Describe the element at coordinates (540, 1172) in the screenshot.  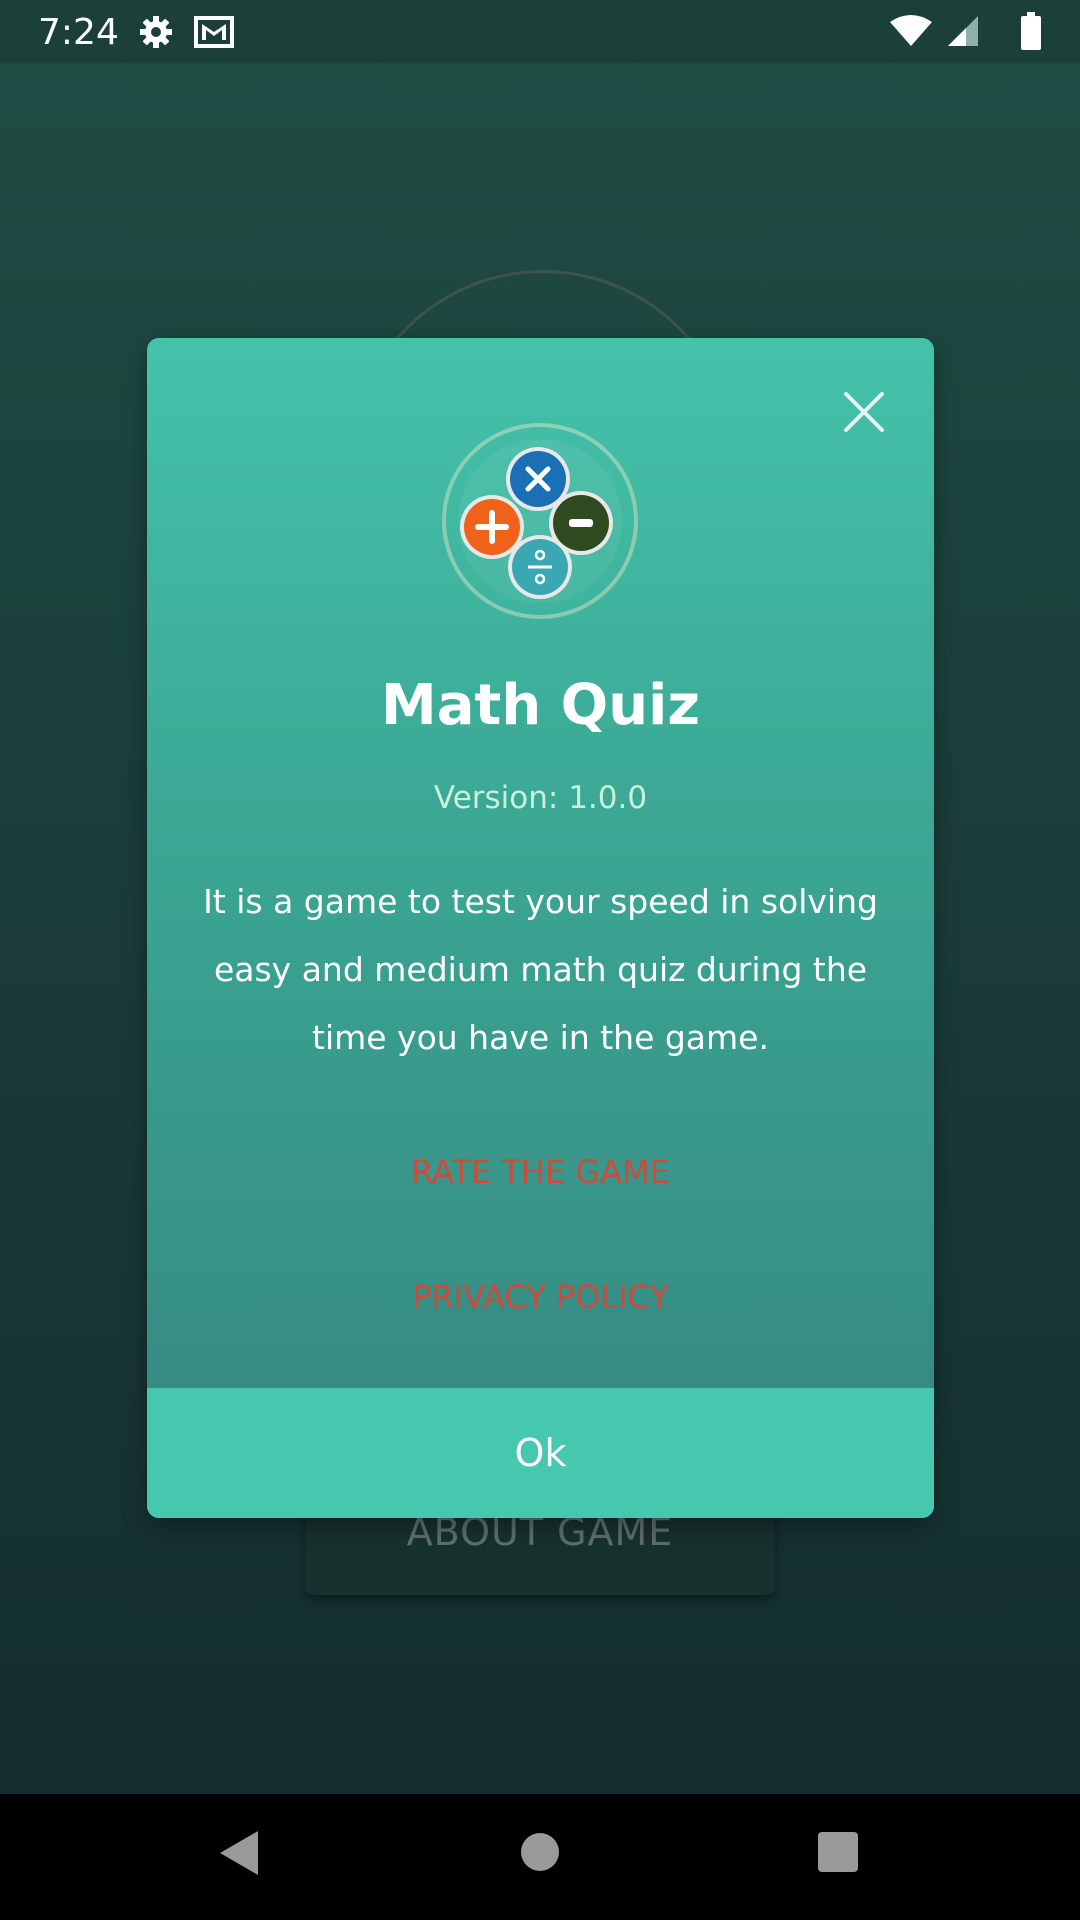
I see `rate-game-link: RATE THE GAME` at that location.